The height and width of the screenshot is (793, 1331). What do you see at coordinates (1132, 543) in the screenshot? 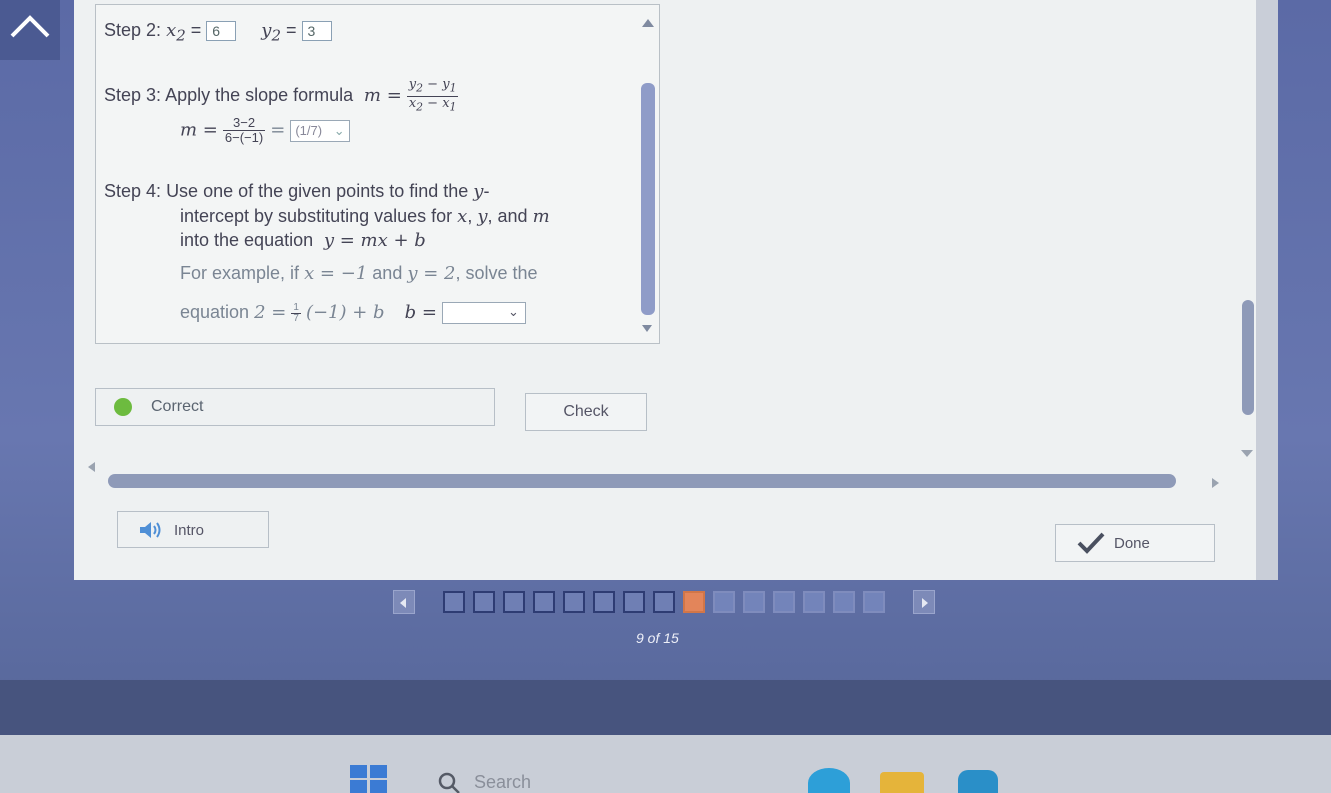
I see `done-label: Done` at bounding box center [1132, 543].